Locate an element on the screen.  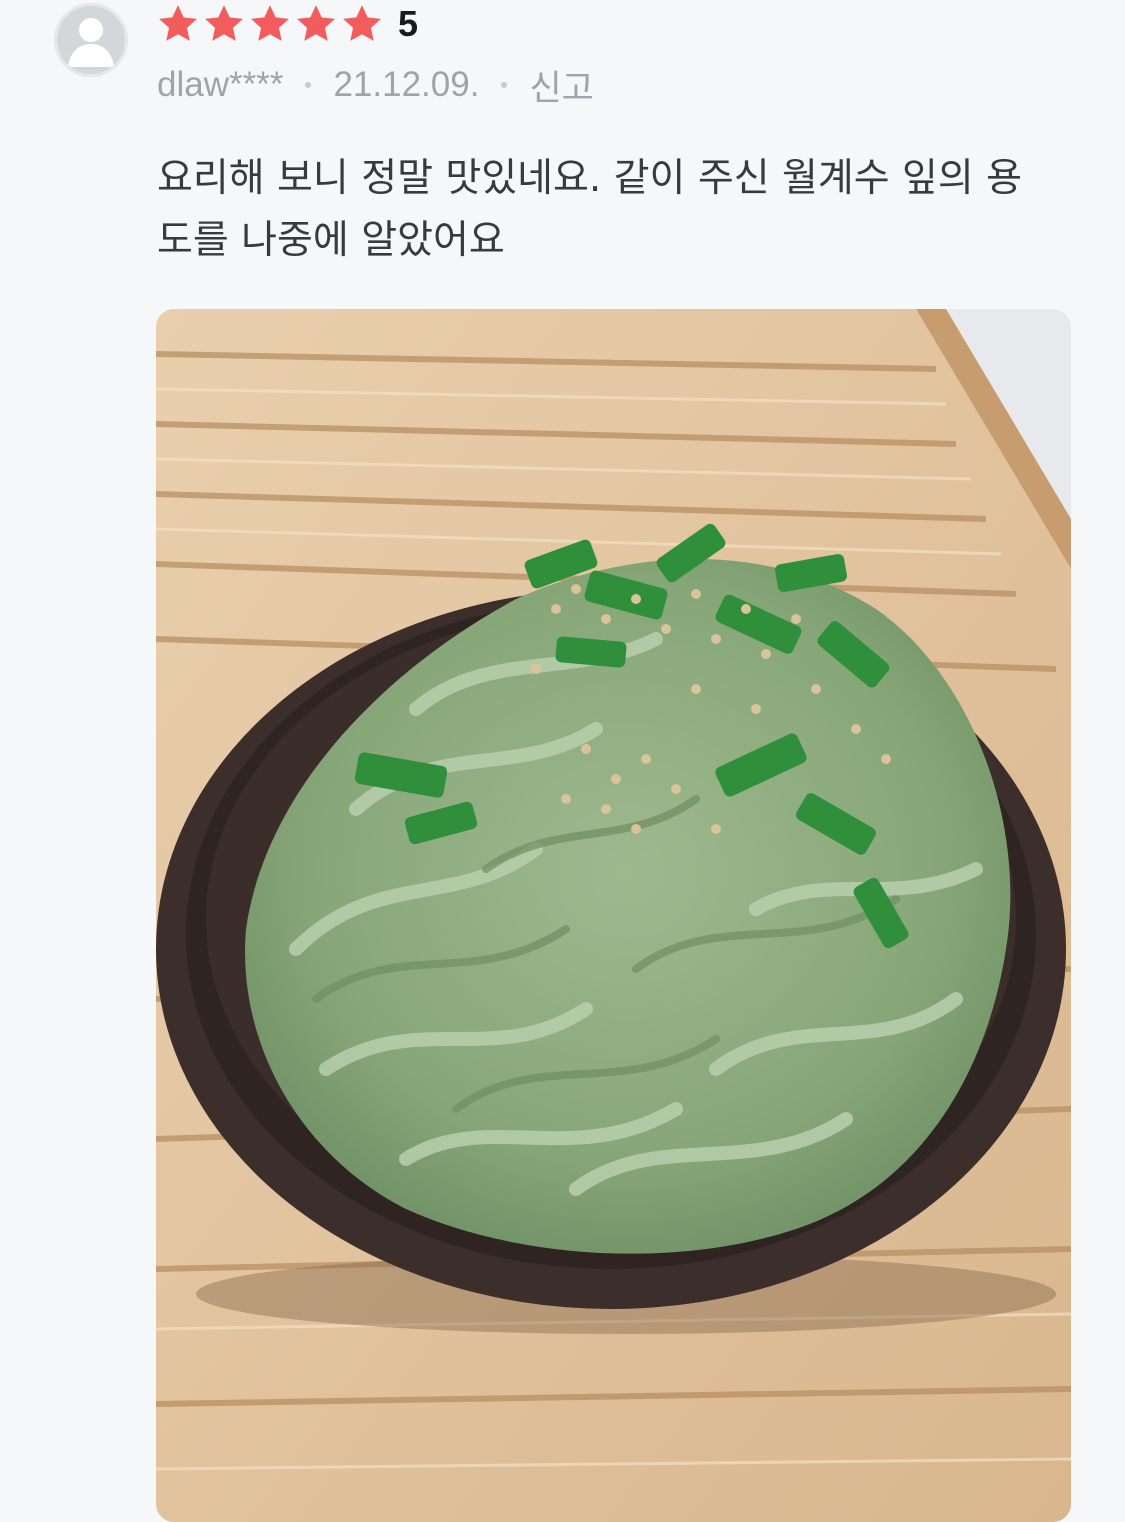
rating-value: 5 is located at coordinates (408, 23).